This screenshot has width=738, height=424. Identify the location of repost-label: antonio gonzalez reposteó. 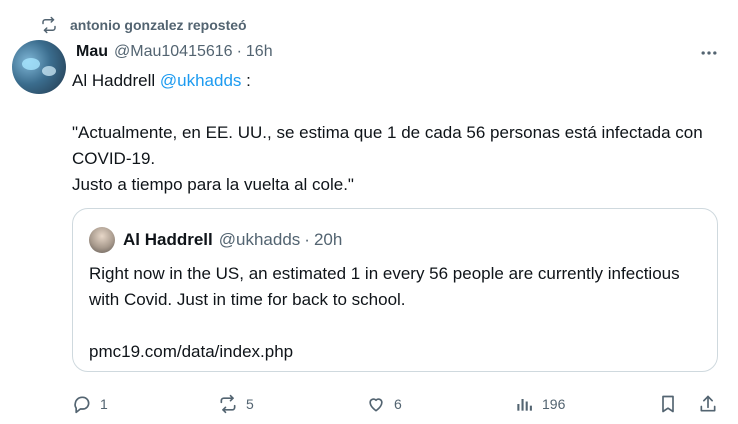
(158, 25).